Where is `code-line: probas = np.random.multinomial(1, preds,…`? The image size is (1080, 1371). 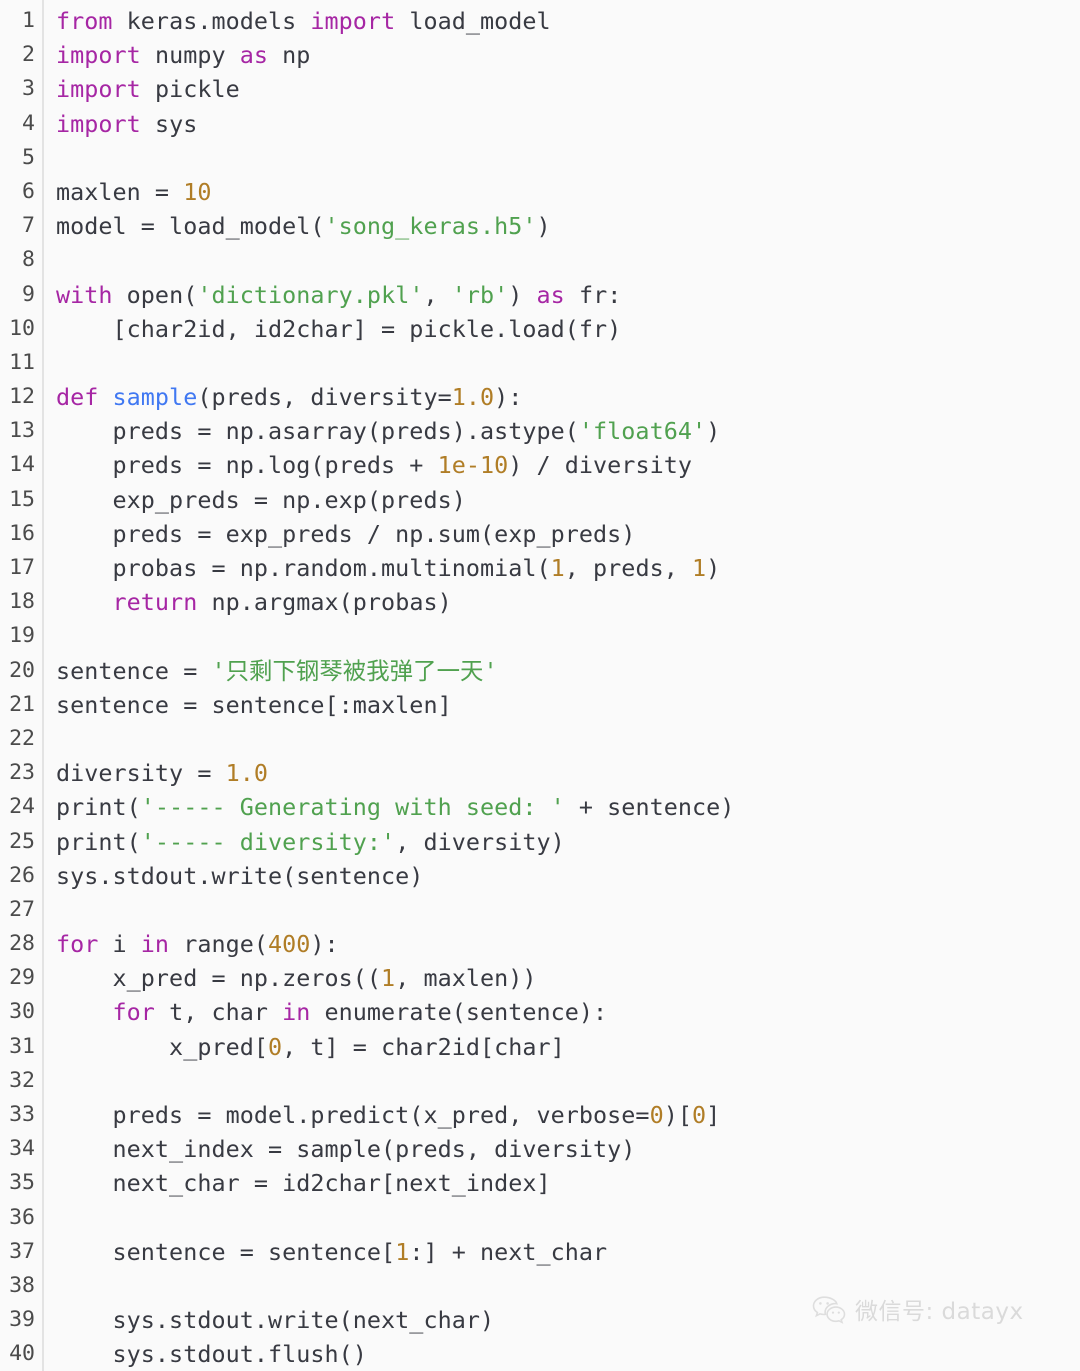 code-line: probas = np.random.multinomial(1, preds,… is located at coordinates (568, 568).